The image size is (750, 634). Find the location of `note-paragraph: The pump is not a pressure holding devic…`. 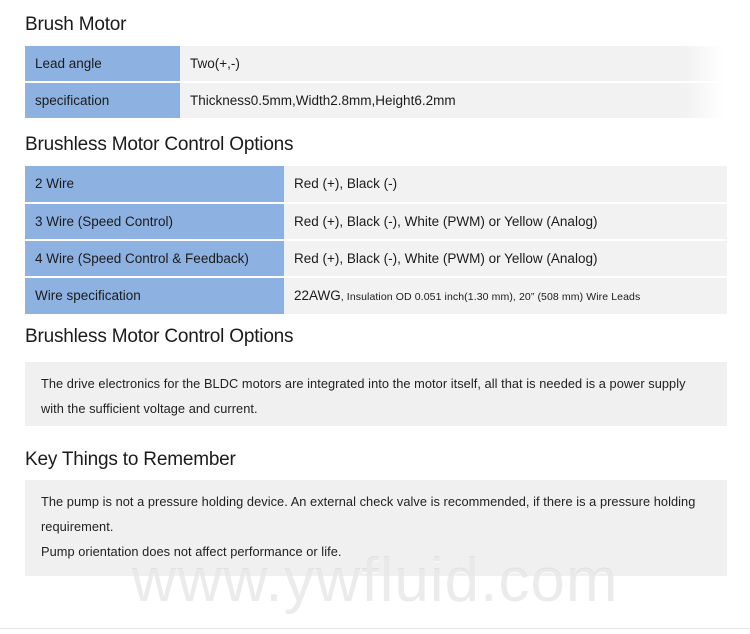

note-paragraph: The pump is not a pressure holding devic… is located at coordinates (368, 514).